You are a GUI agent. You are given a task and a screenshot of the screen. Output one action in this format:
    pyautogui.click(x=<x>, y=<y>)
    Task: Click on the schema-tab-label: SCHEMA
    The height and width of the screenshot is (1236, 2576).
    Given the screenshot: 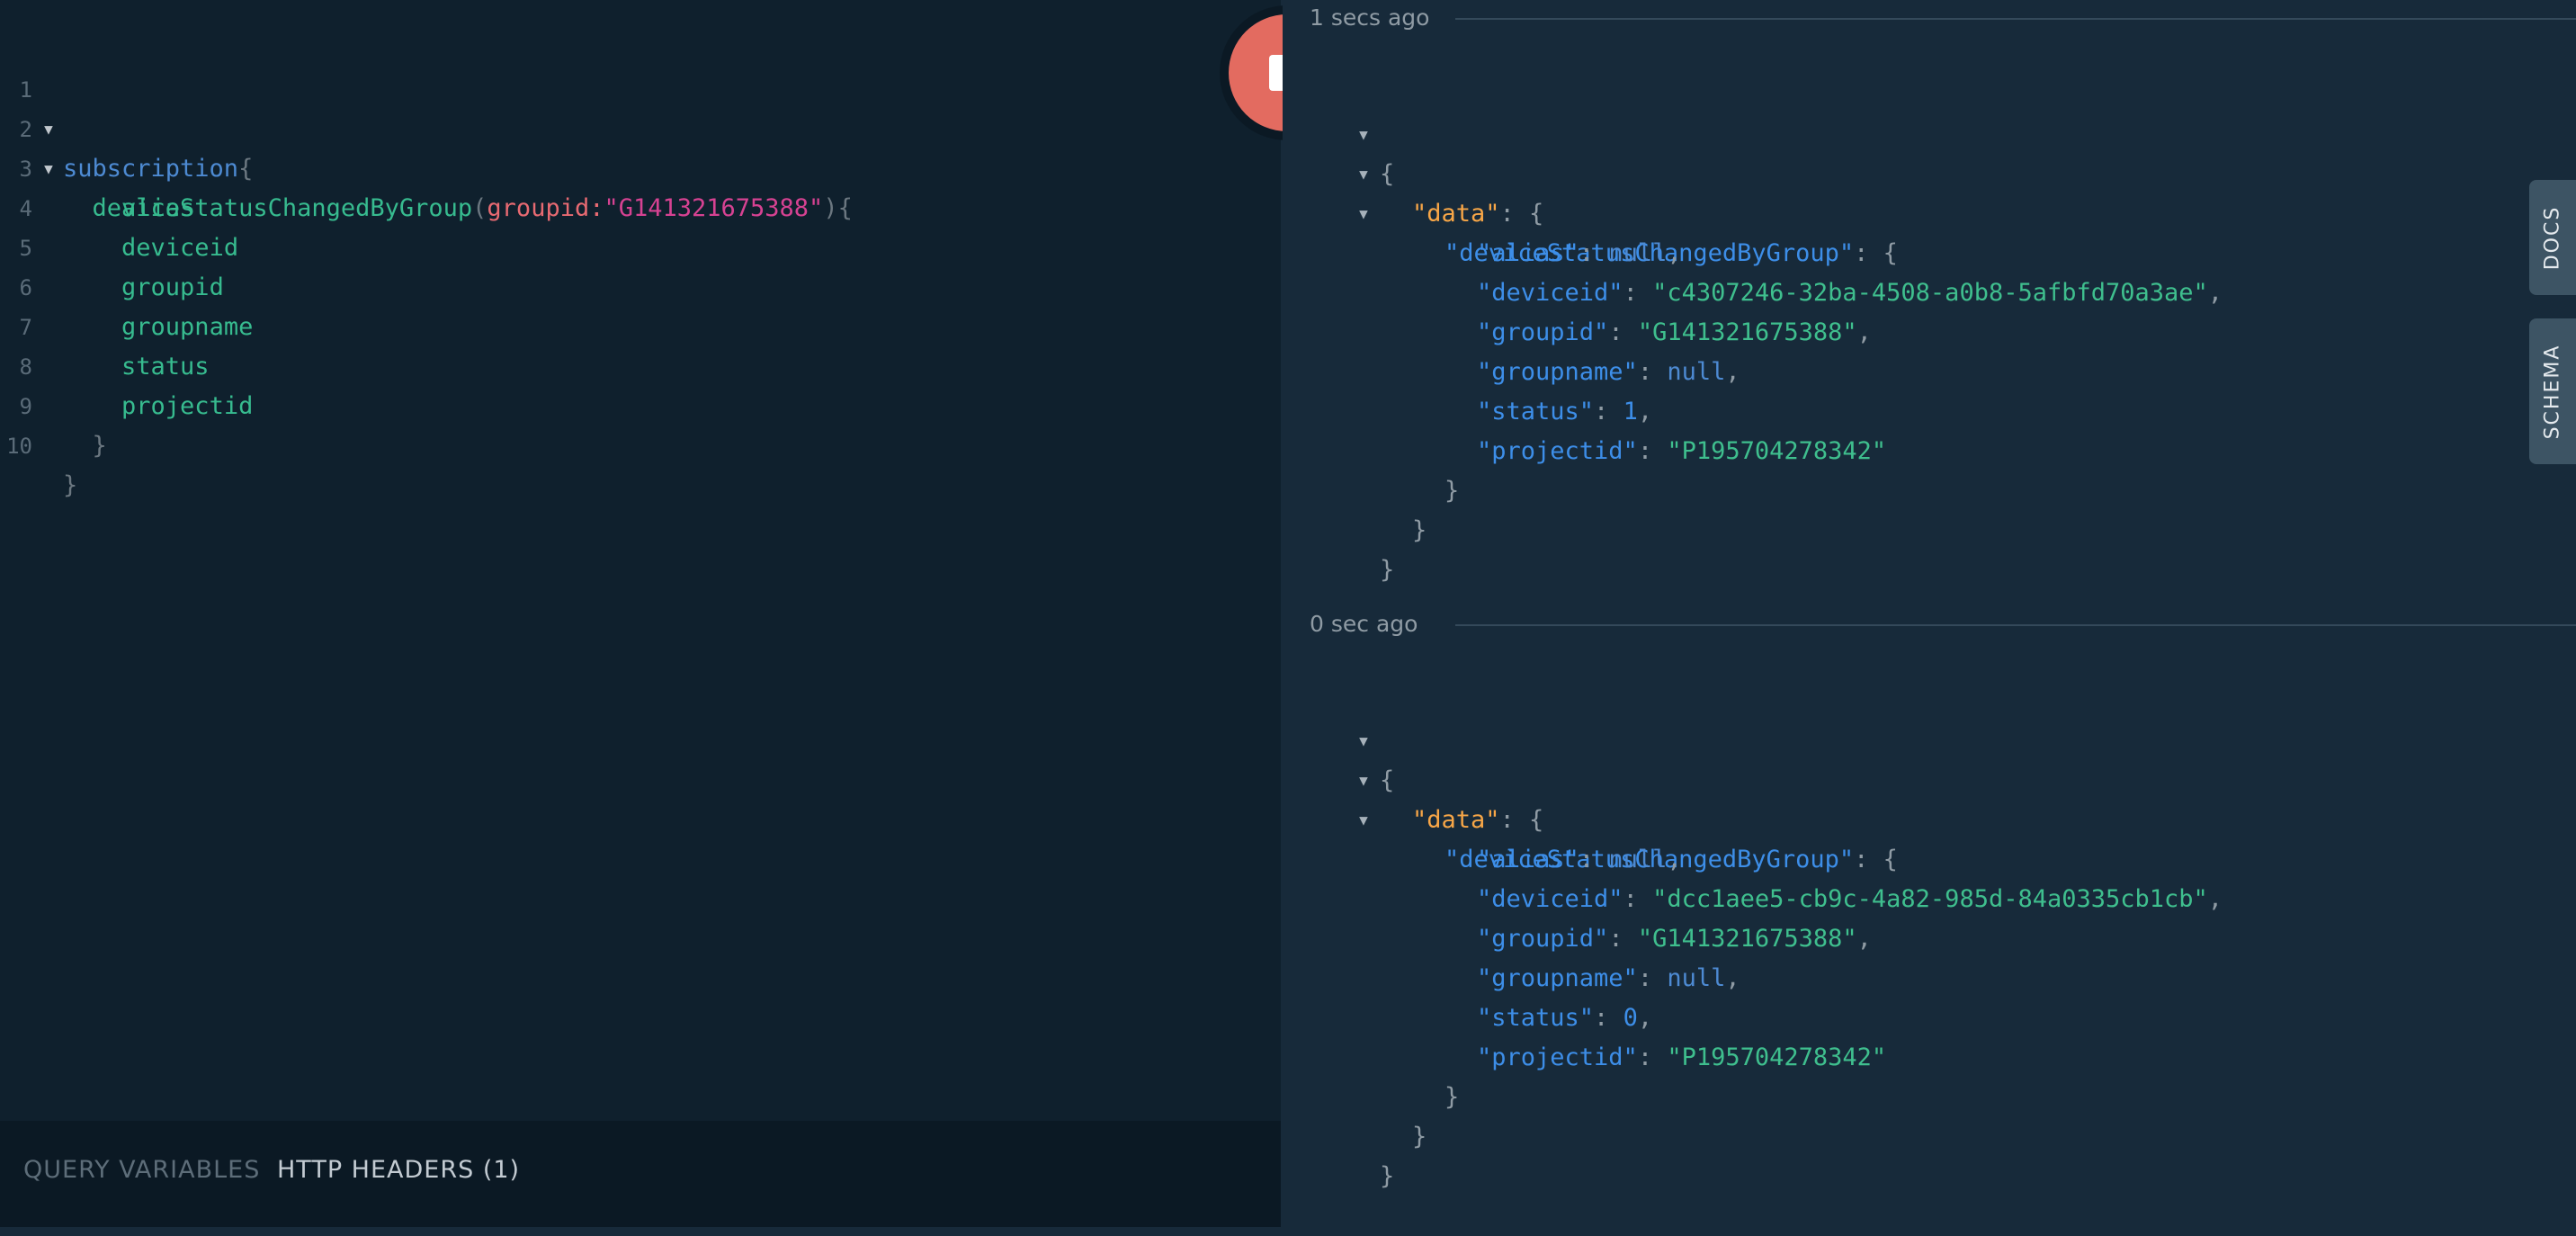 What is the action you would take?
    pyautogui.click(x=2552, y=391)
    